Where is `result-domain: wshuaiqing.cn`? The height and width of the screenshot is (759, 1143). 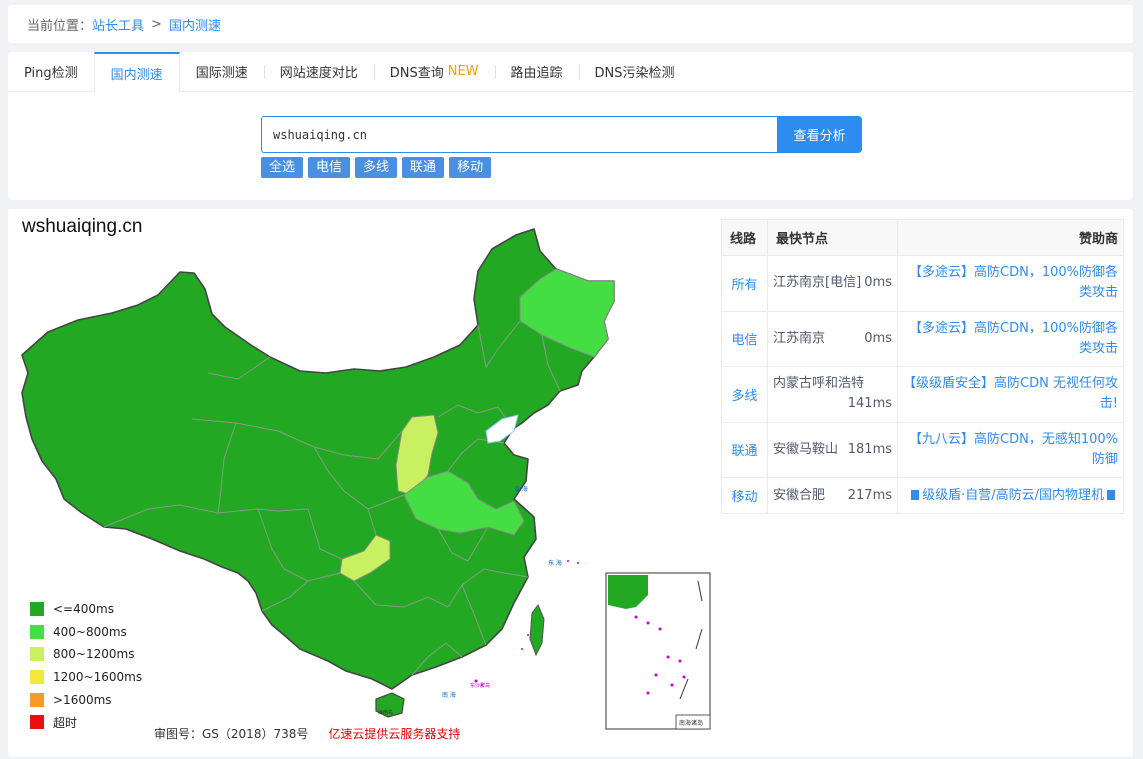 result-domain: wshuaiqing.cn is located at coordinates (82, 226).